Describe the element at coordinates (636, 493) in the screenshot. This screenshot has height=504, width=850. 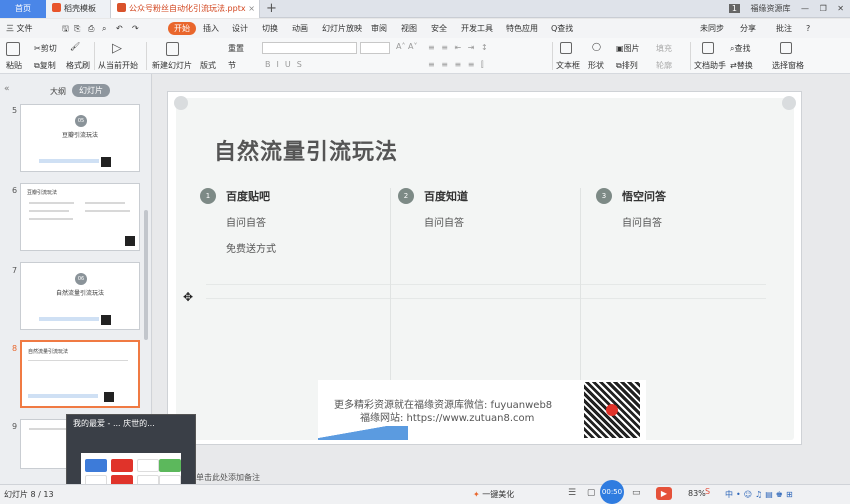
I see `reading-view-icon: ▭` at that location.